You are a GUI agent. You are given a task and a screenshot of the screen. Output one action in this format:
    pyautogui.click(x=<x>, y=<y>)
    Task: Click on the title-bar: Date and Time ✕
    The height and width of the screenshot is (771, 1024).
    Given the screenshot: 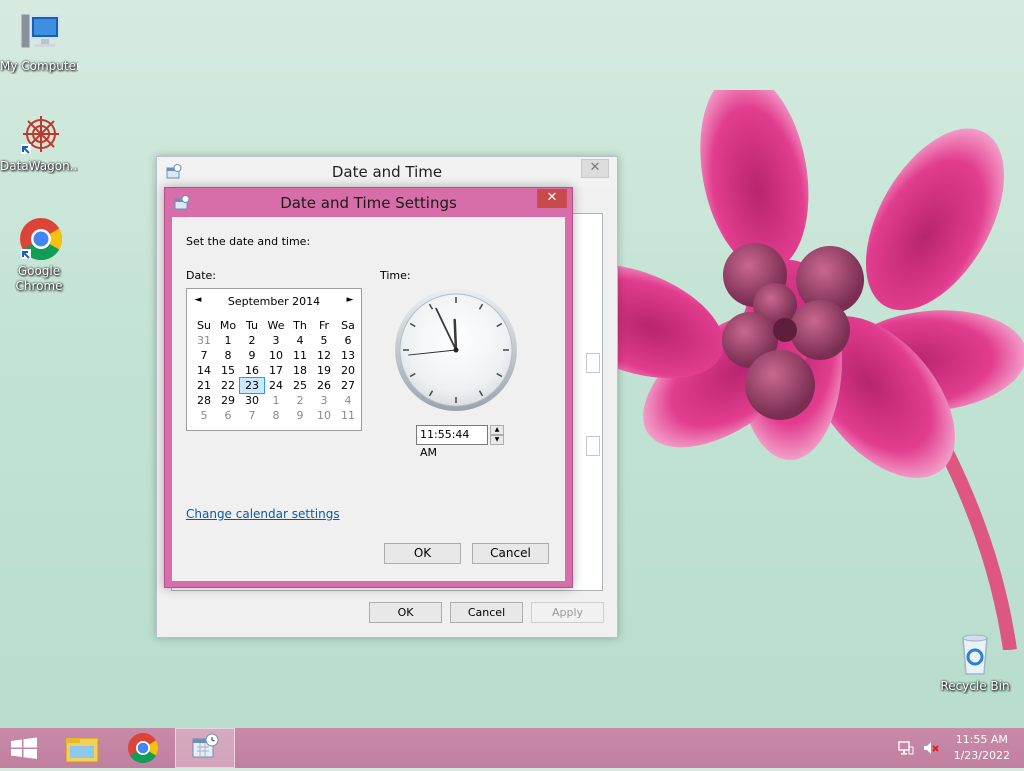 What is the action you would take?
    pyautogui.click(x=387, y=172)
    